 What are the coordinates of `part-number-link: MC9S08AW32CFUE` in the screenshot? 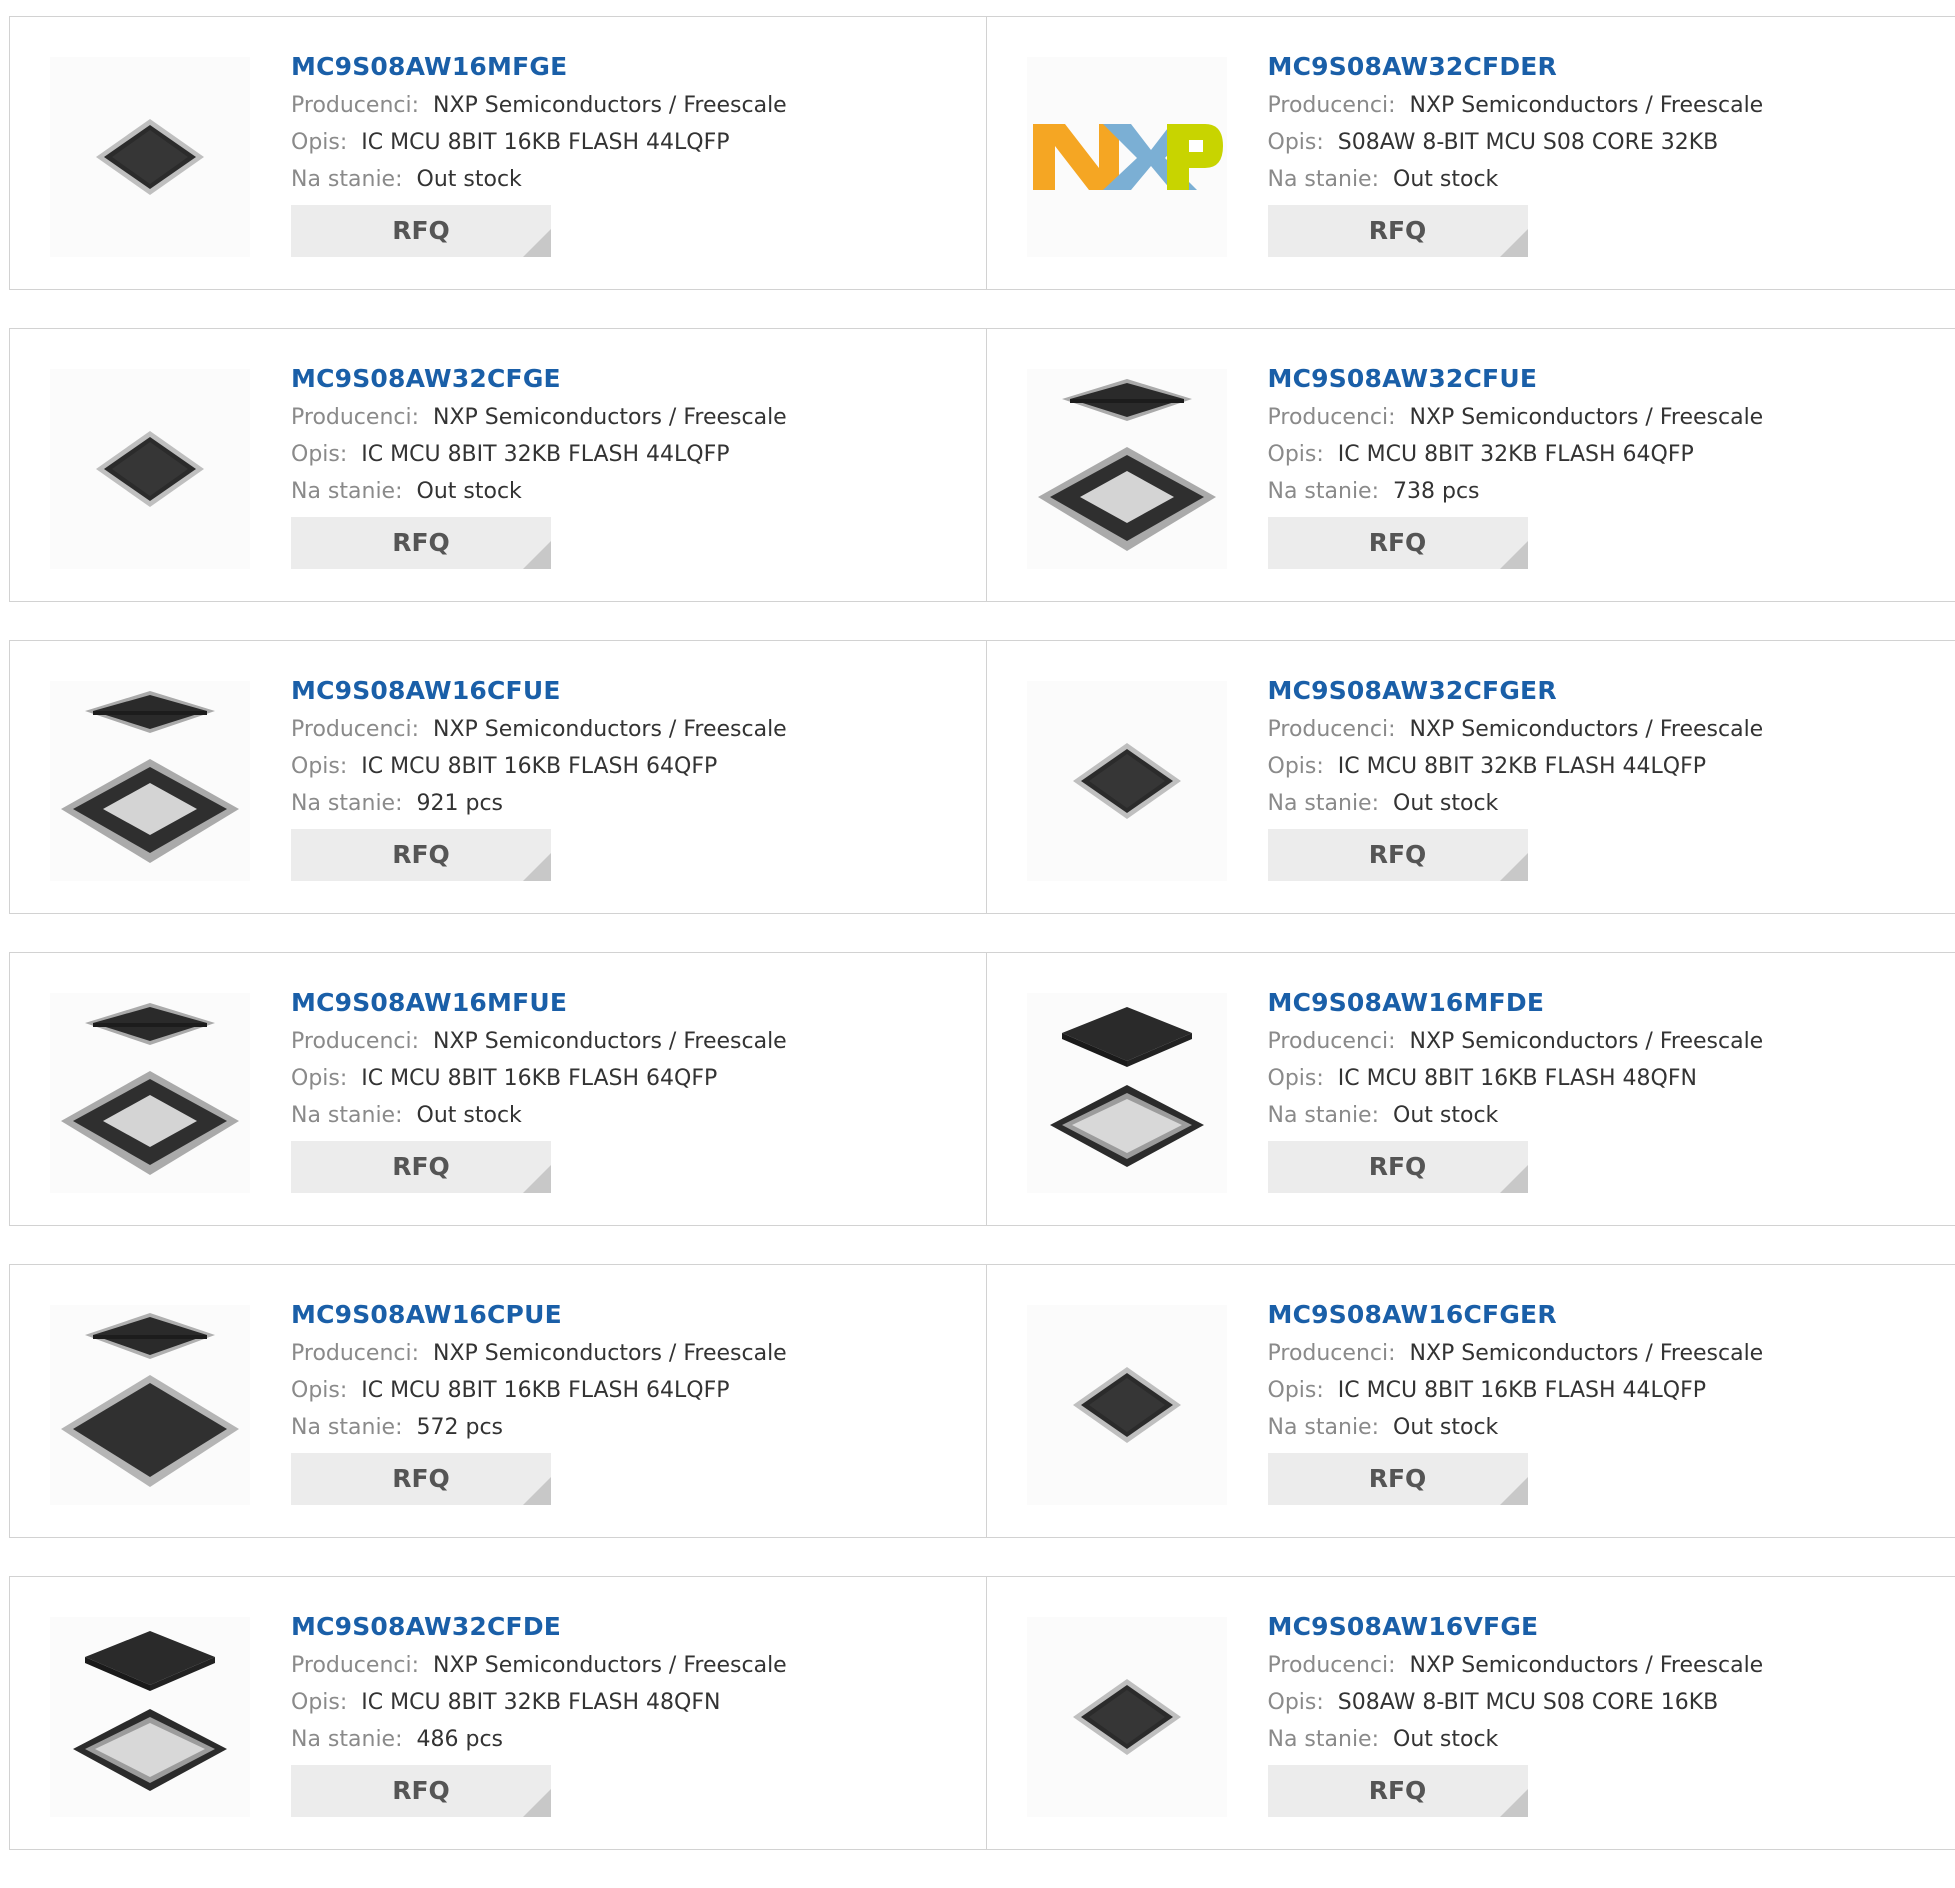 It's located at (1516, 379).